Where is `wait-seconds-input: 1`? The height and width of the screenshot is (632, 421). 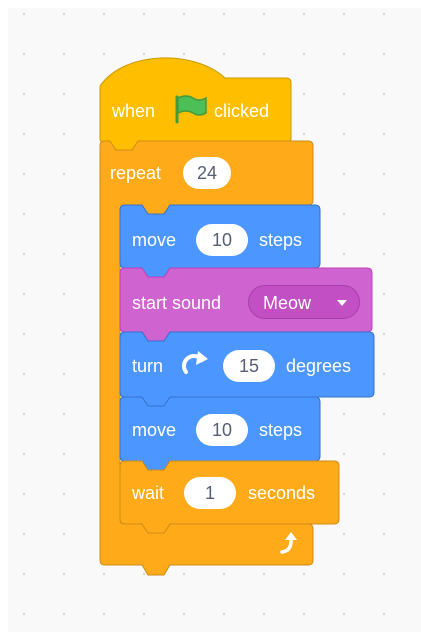
wait-seconds-input: 1 is located at coordinates (210, 493).